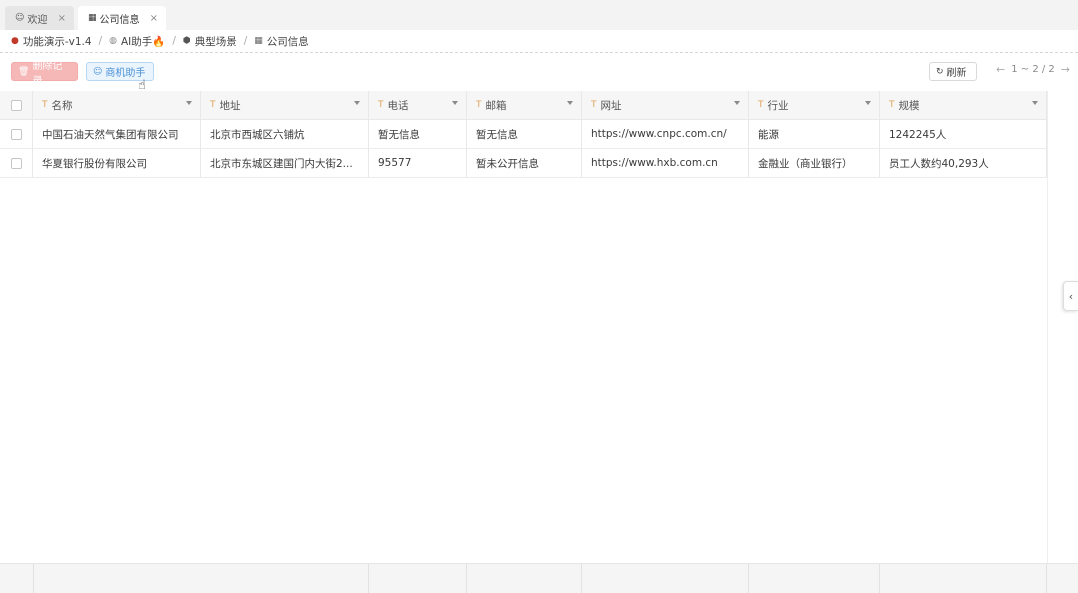 Image resolution: width=1078 pixels, height=593 pixels. I want to click on table-cell: 1242245人, so click(963, 134).